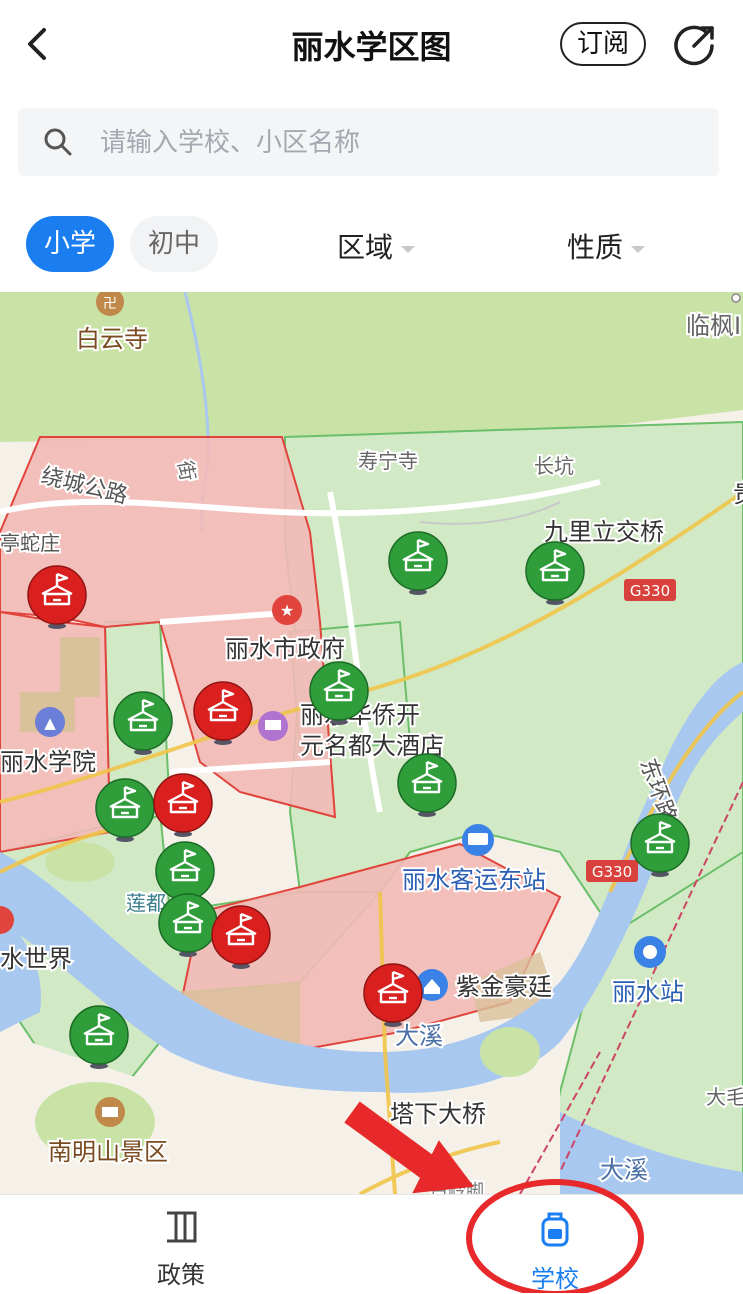 This screenshot has width=743, height=1294. What do you see at coordinates (648, 992) in the screenshot?
I see `map-label: 丽水站` at bounding box center [648, 992].